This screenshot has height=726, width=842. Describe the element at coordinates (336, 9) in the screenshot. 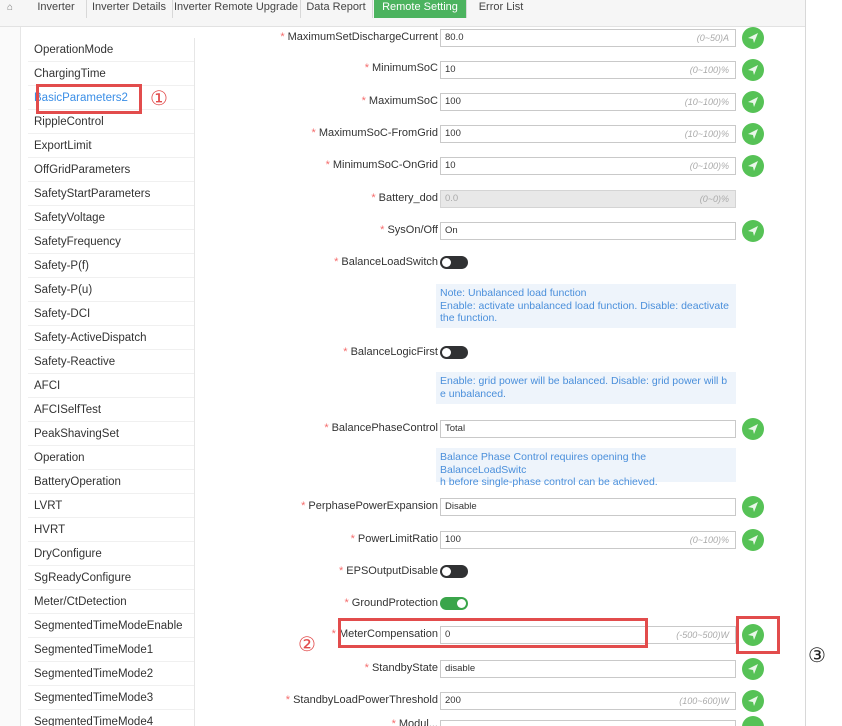

I see `tab-data-report: Data Report` at that location.